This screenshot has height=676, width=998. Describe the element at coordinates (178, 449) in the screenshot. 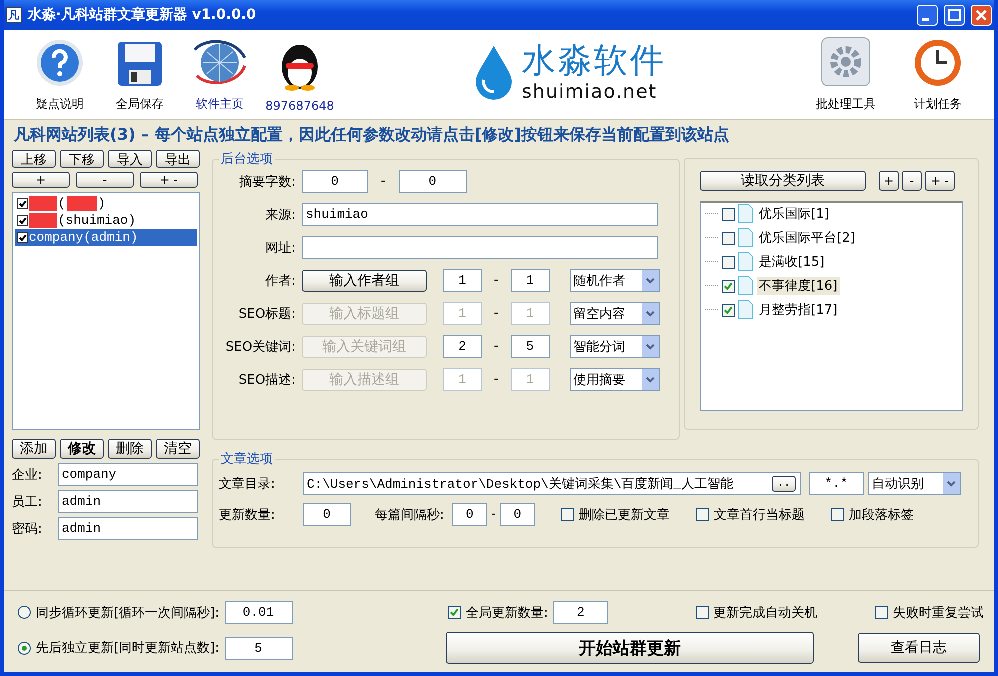

I see `site-action-button: 清空` at that location.